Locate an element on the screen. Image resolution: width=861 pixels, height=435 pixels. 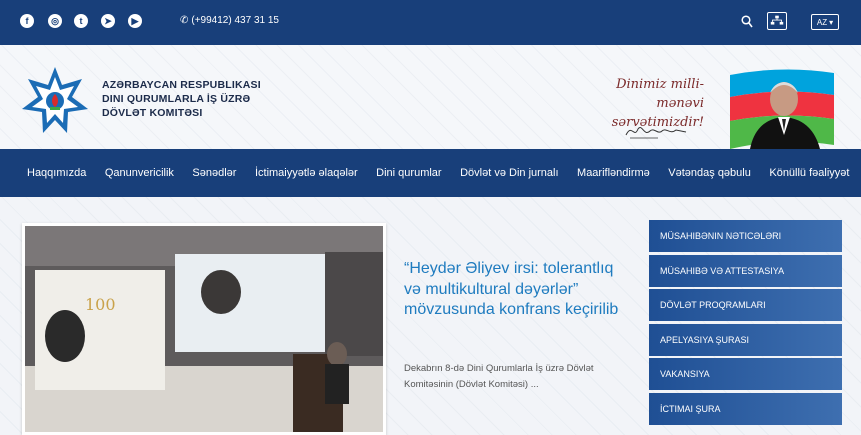
svg-text: 100 is located at coordinates (100, 304).